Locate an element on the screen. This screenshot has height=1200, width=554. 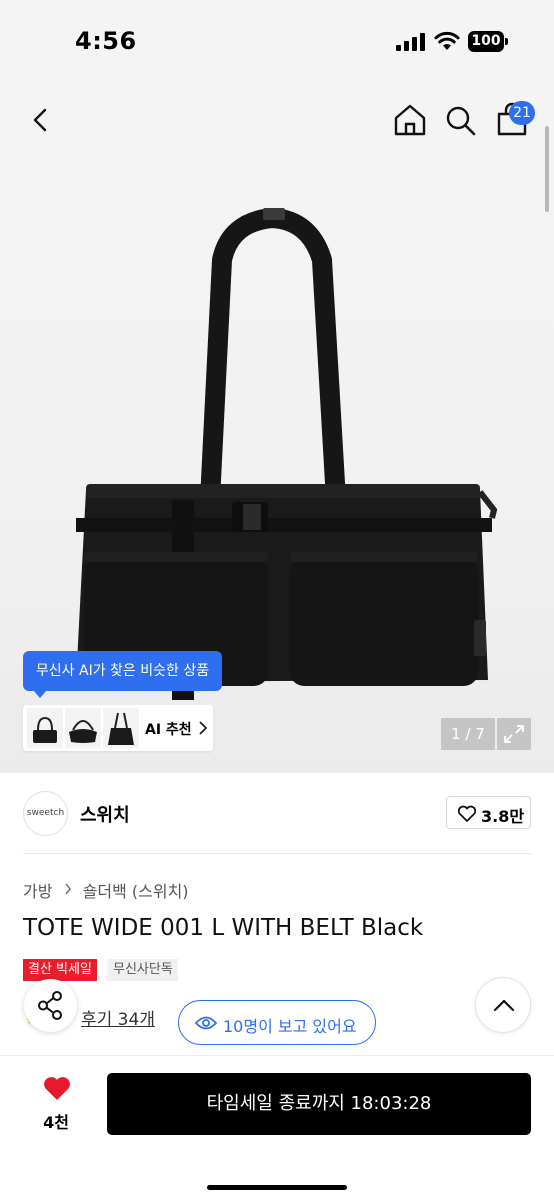
status-time: 4:56 is located at coordinates (106, 41).